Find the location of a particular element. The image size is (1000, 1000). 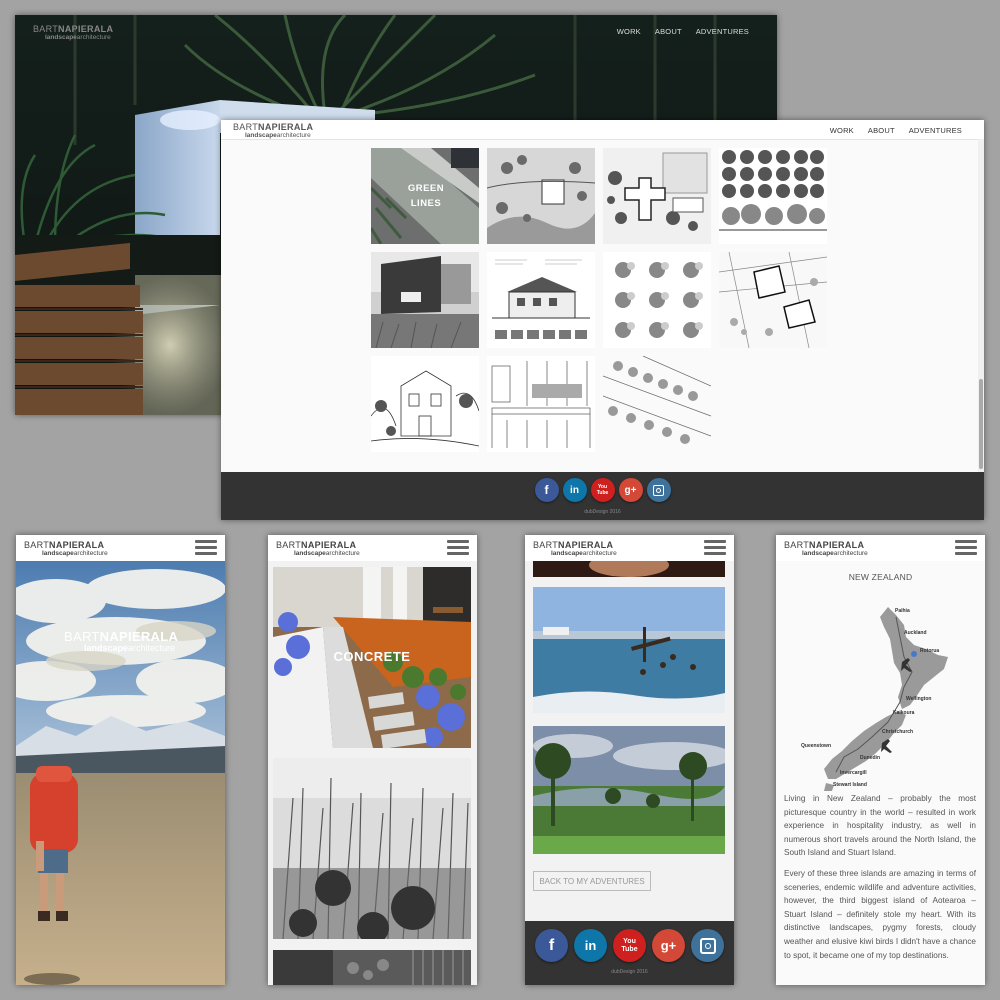

portfolio-nav: WORK ABOUT ADVENTURES is located at coordinates (896, 130).